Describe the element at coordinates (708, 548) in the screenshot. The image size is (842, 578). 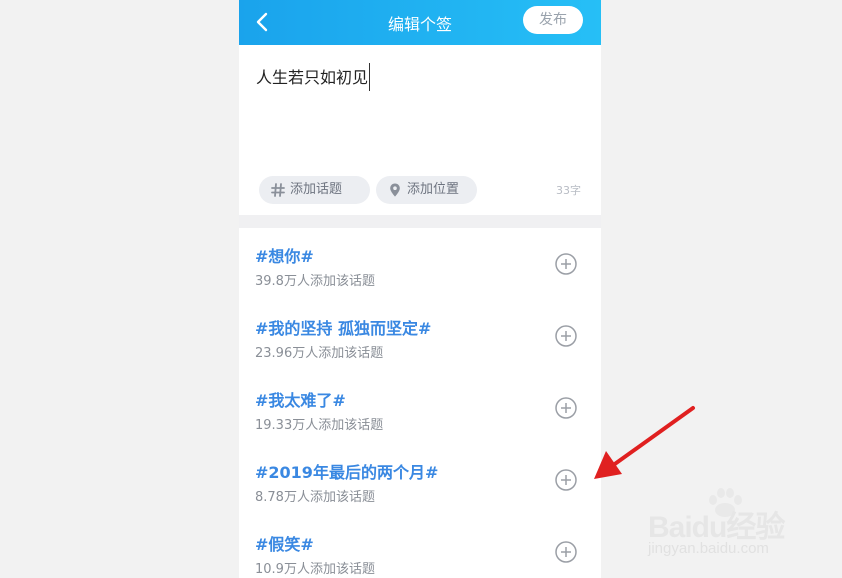
I see `watermark-site: jingyan.baidu.com` at that location.